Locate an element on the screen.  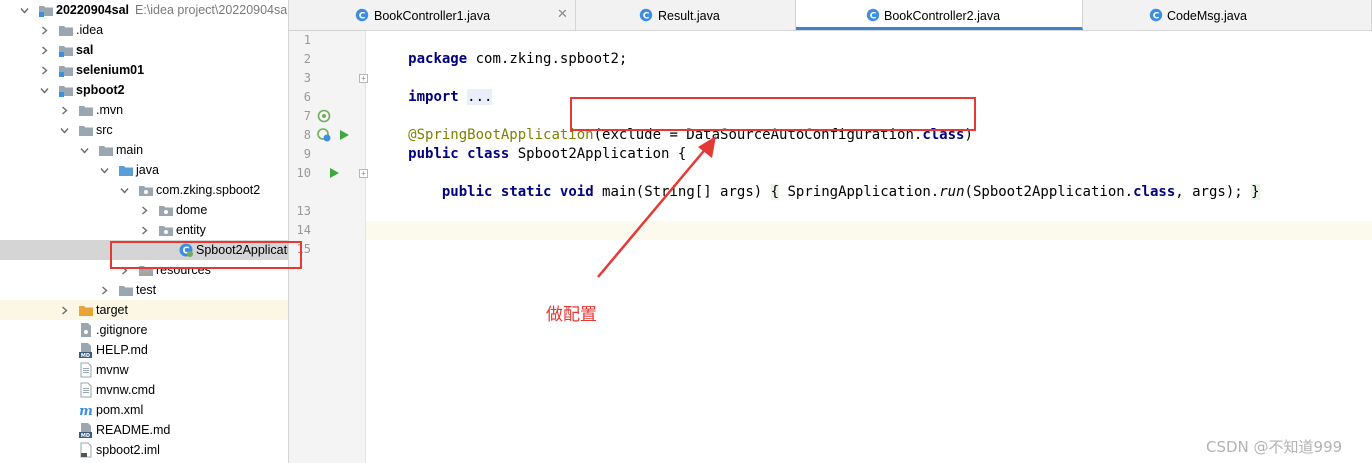
tree-item: target is located at coordinates (144, 310).